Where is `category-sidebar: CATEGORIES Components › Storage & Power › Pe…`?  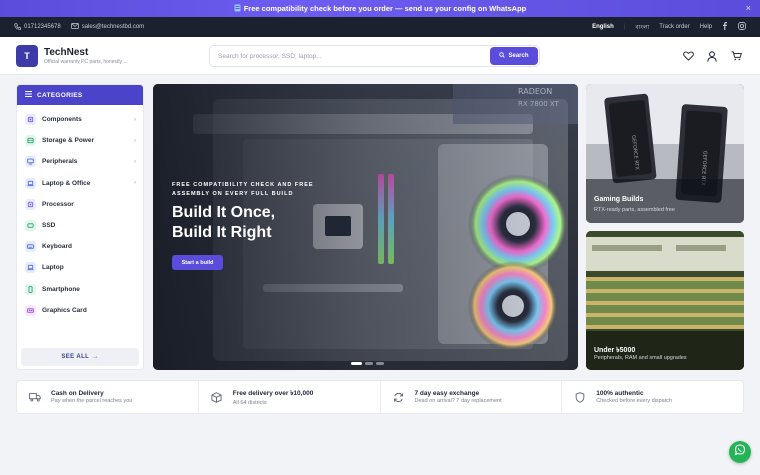 category-sidebar: CATEGORIES Components › Storage & Power › Pe… is located at coordinates (80, 227).